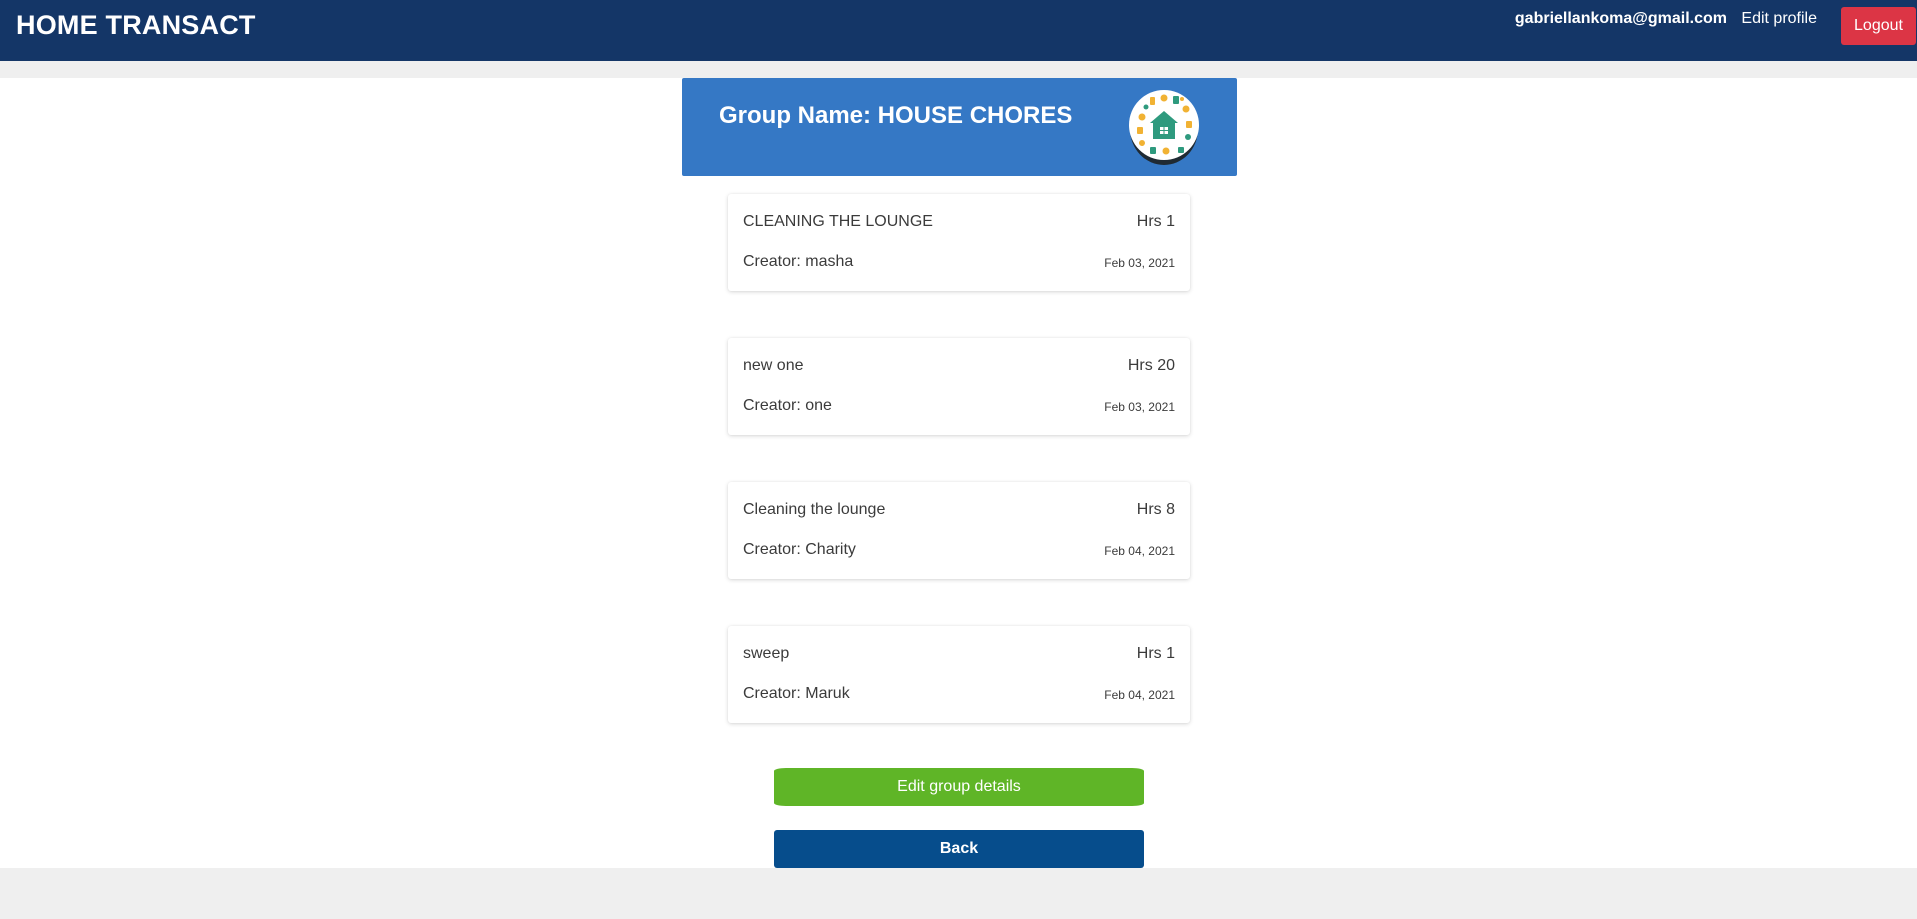  What do you see at coordinates (766, 653) in the screenshot?
I see `task-title: sweep` at bounding box center [766, 653].